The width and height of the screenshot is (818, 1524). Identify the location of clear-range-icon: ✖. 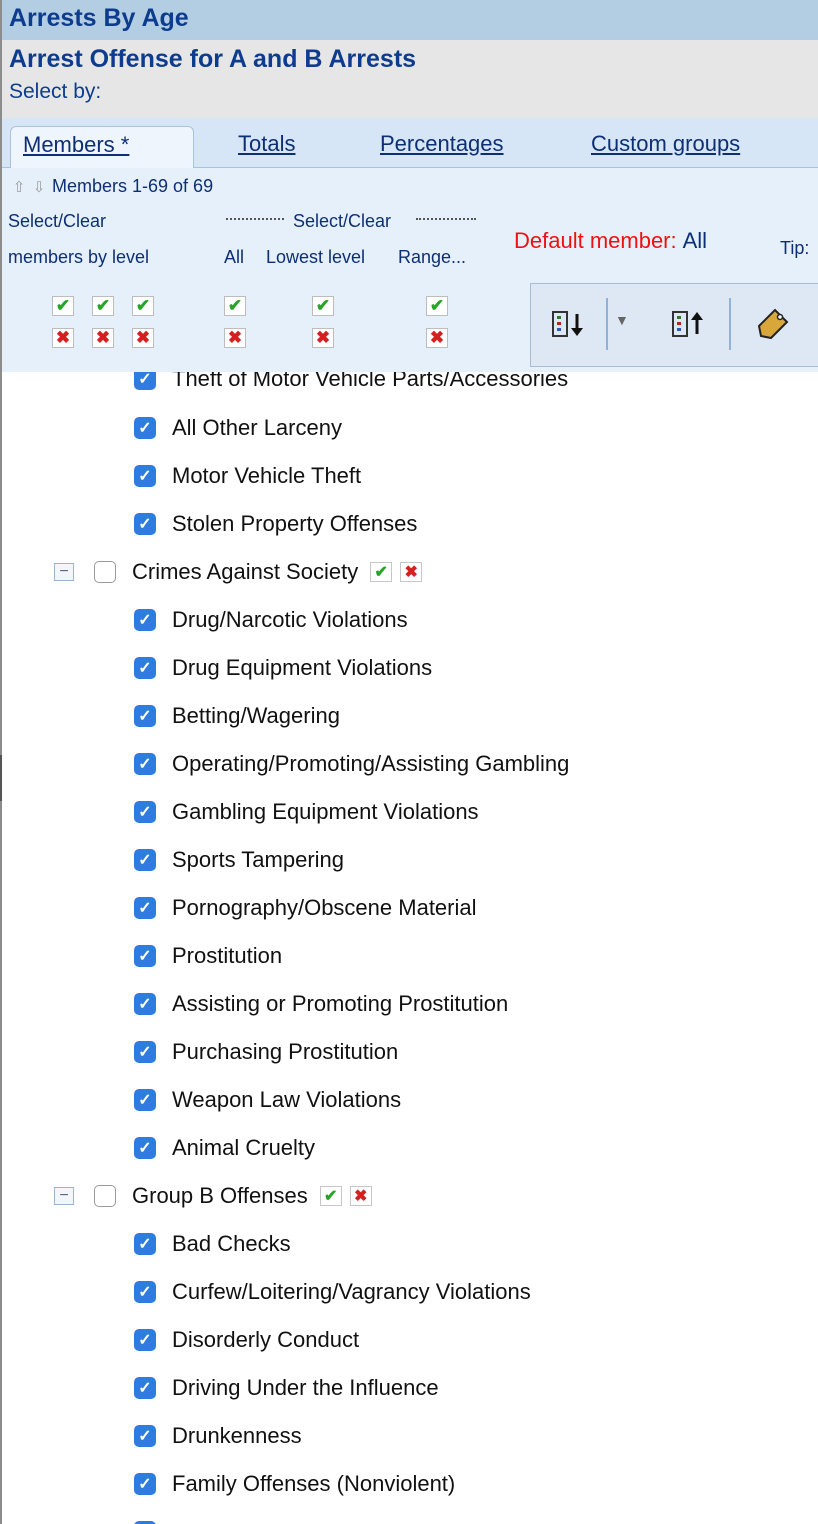
(437, 338).